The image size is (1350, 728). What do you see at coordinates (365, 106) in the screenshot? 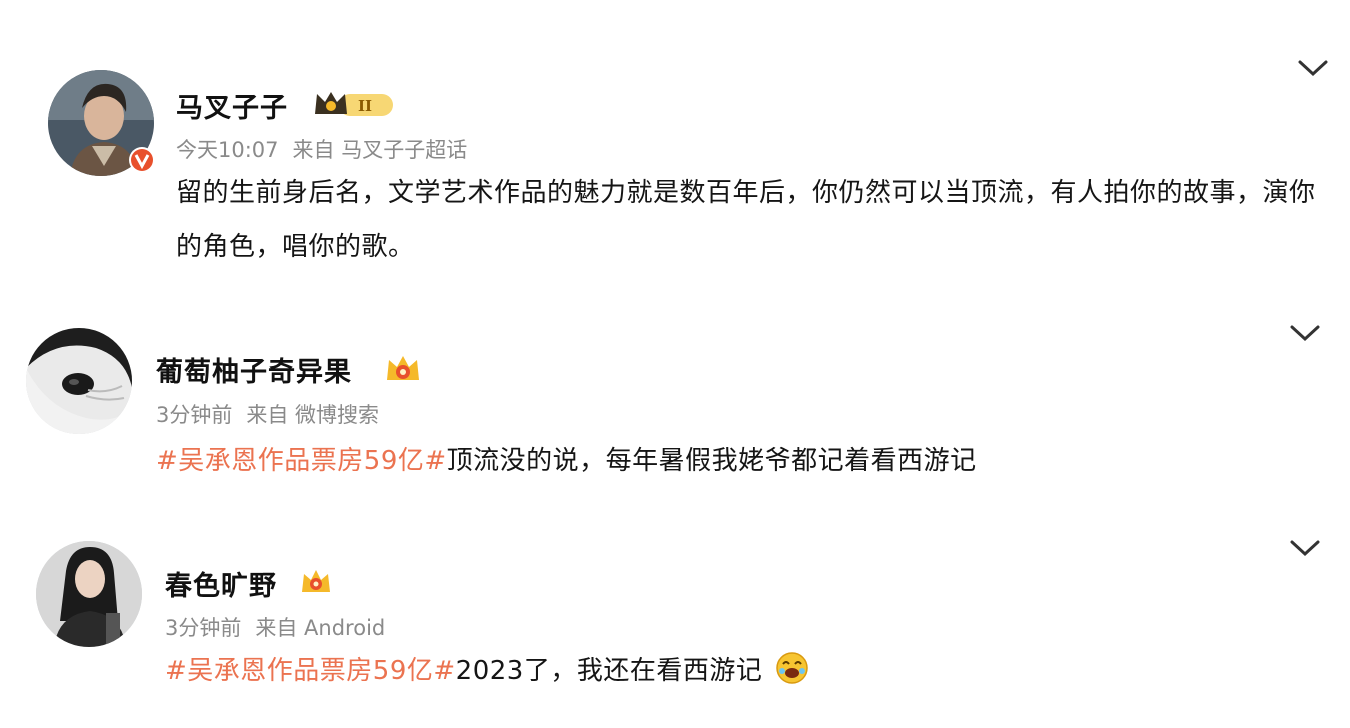
I see `svg-text: II` at bounding box center [365, 106].